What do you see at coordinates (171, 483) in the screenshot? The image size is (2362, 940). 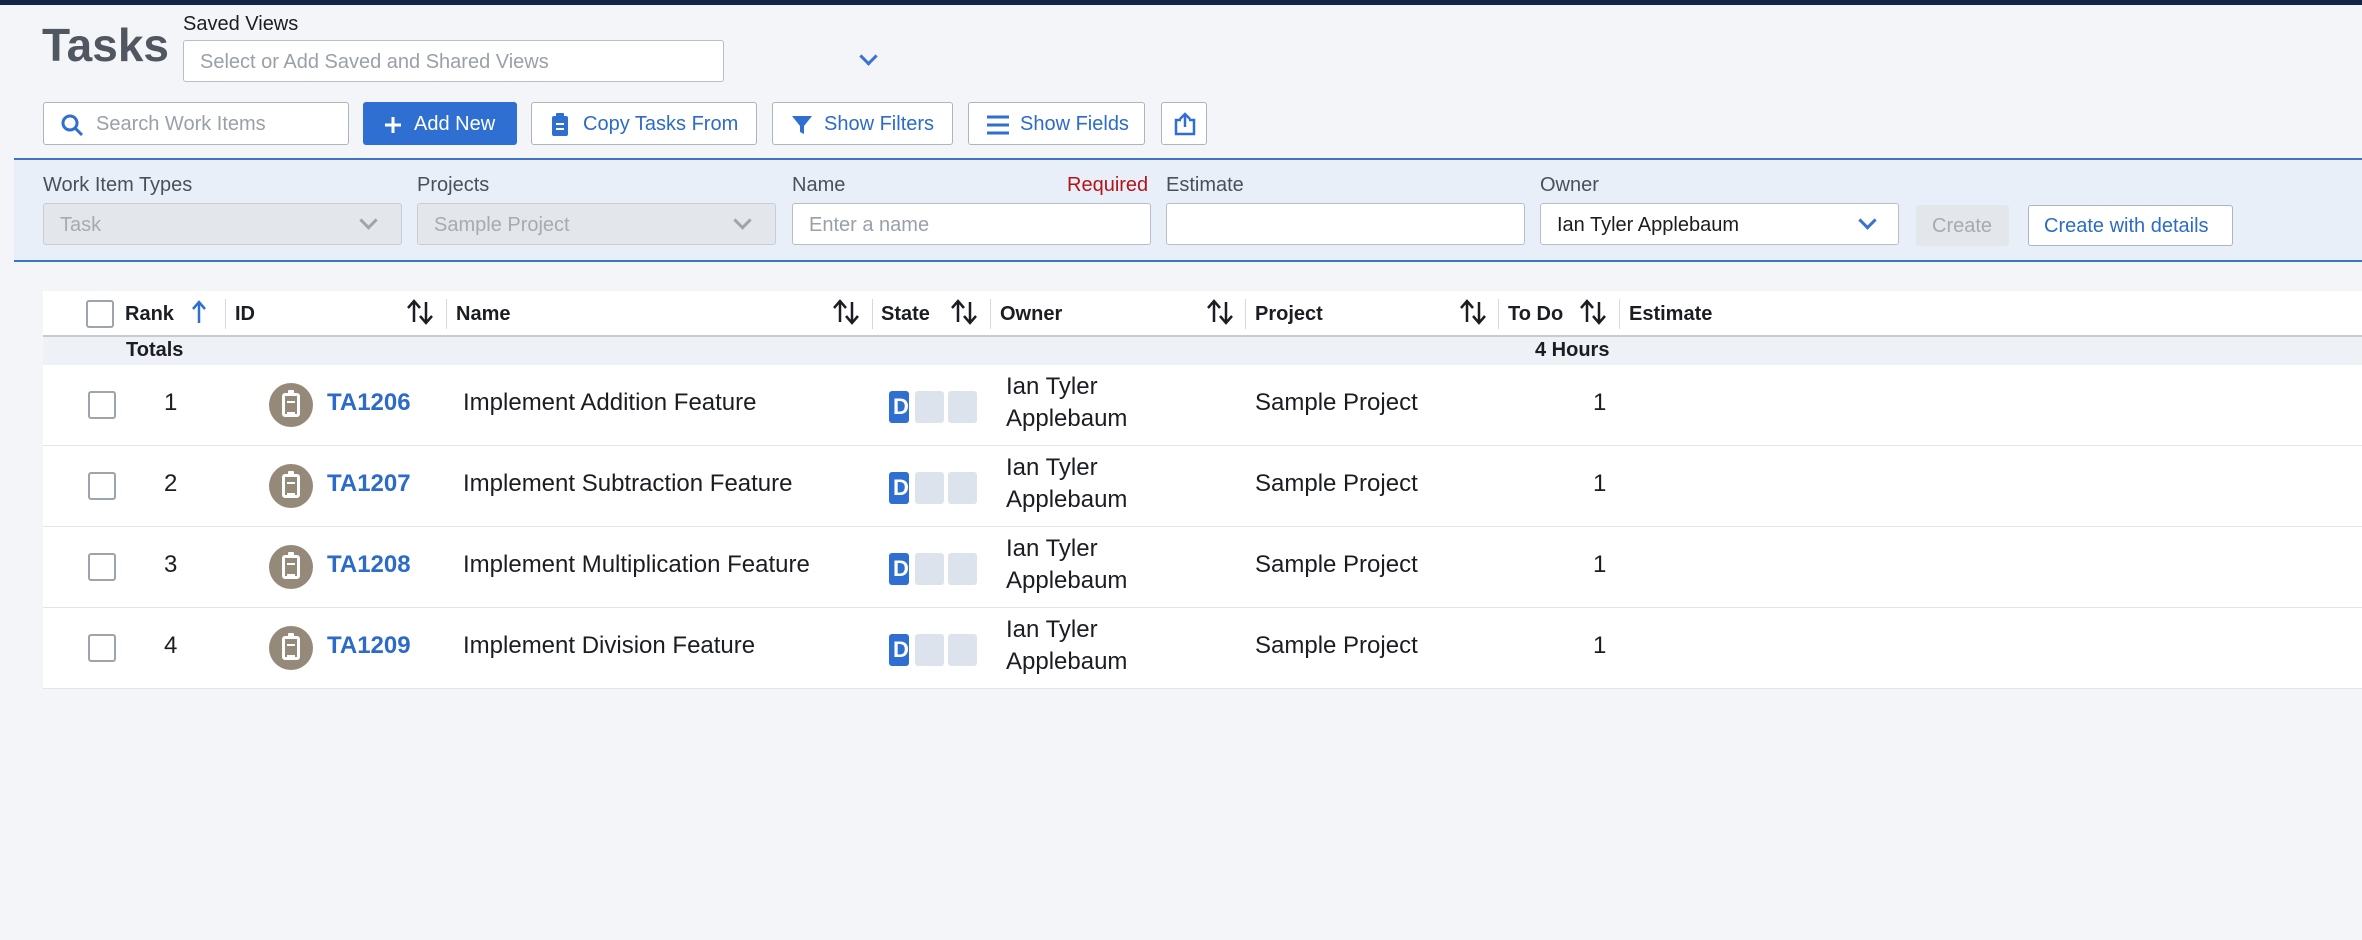 I see `rank-cell: 2` at bounding box center [171, 483].